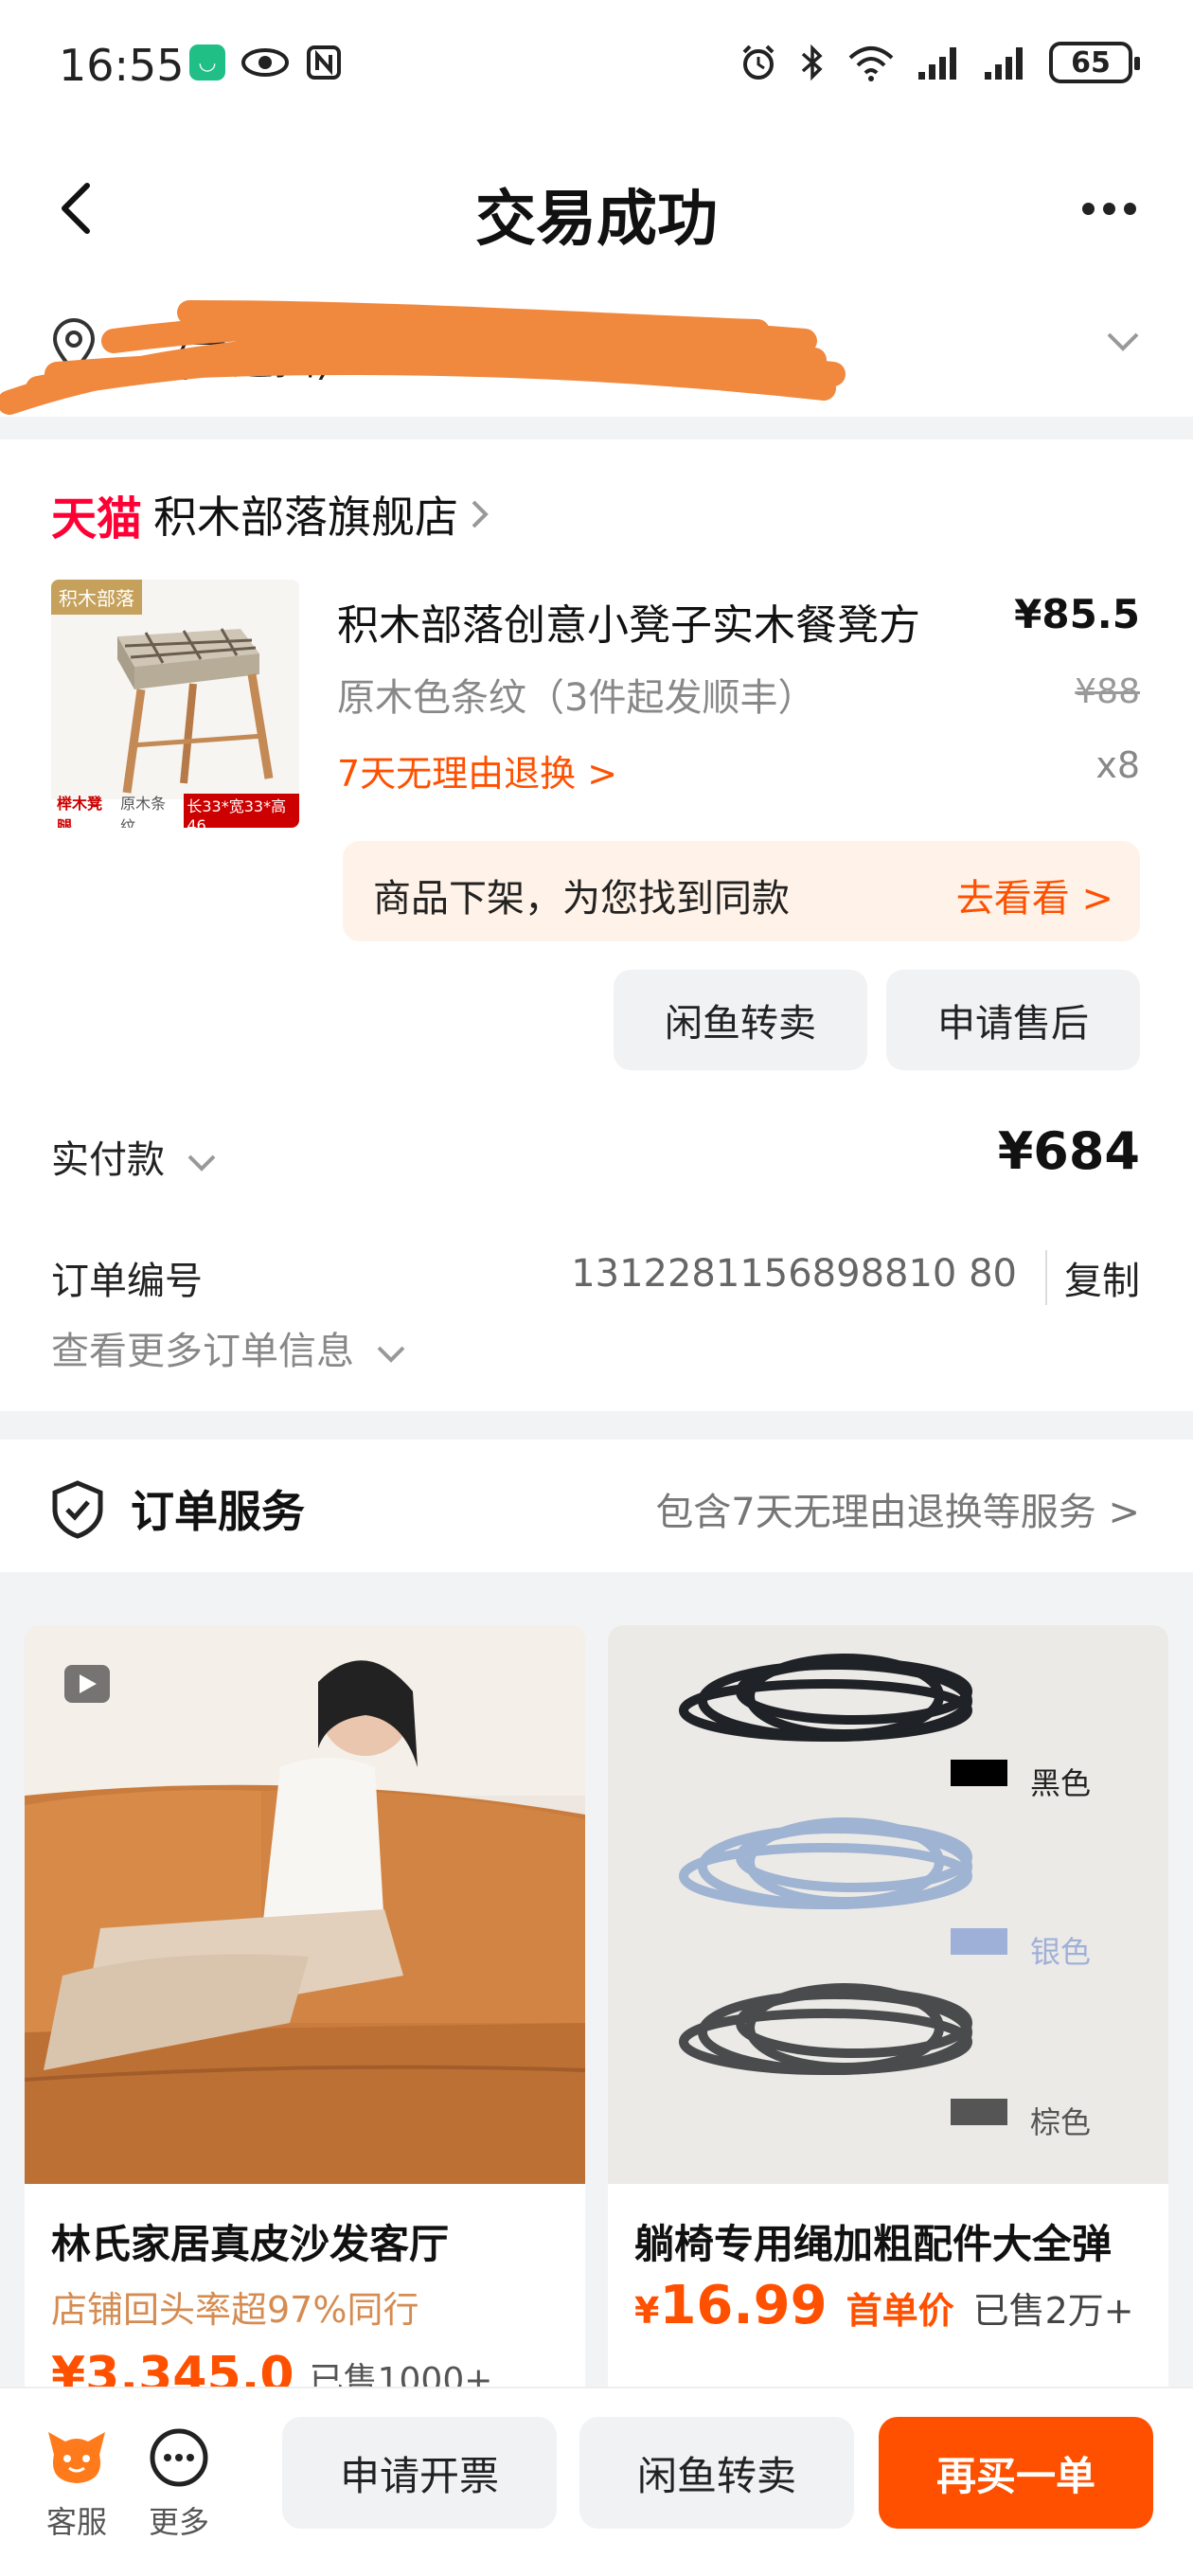 Image resolution: width=1193 pixels, height=2576 pixels. Describe the element at coordinates (305, 1904) in the screenshot. I see `sofa-product-image` at that location.